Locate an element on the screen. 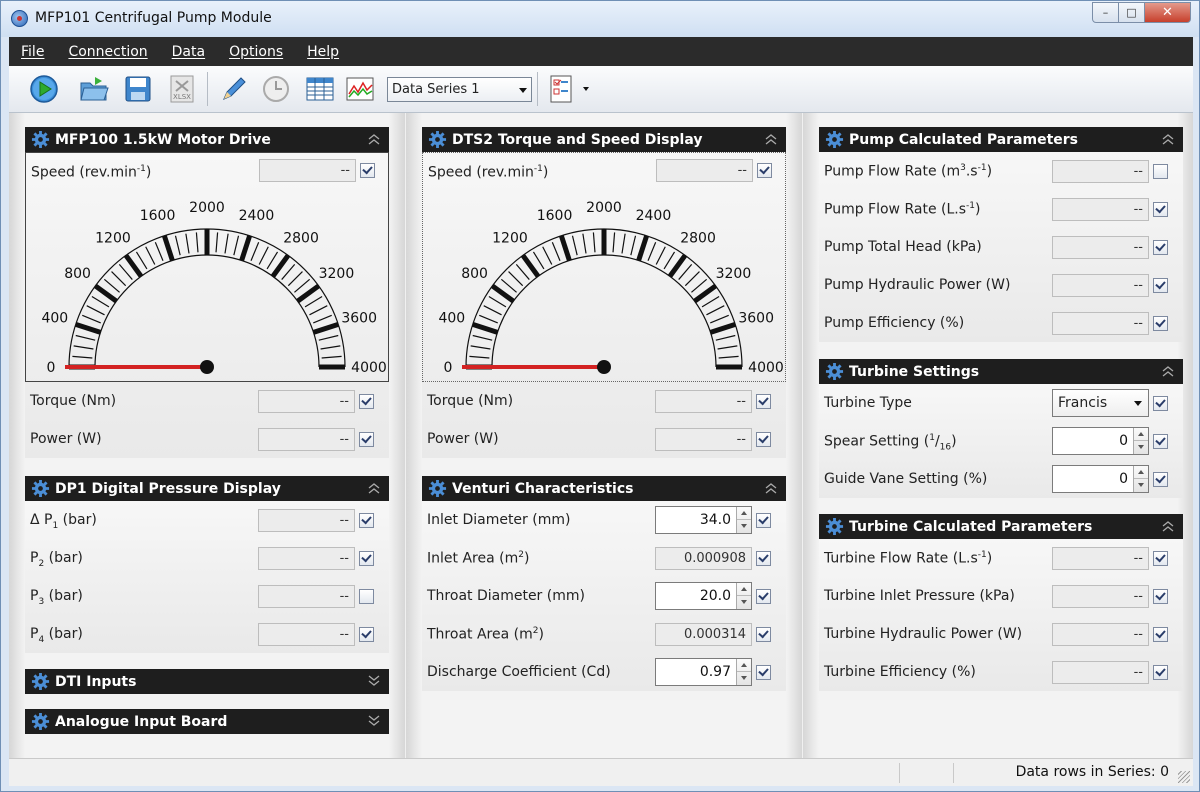 The height and width of the screenshot is (792, 1200). power-value: -- is located at coordinates (306, 439).